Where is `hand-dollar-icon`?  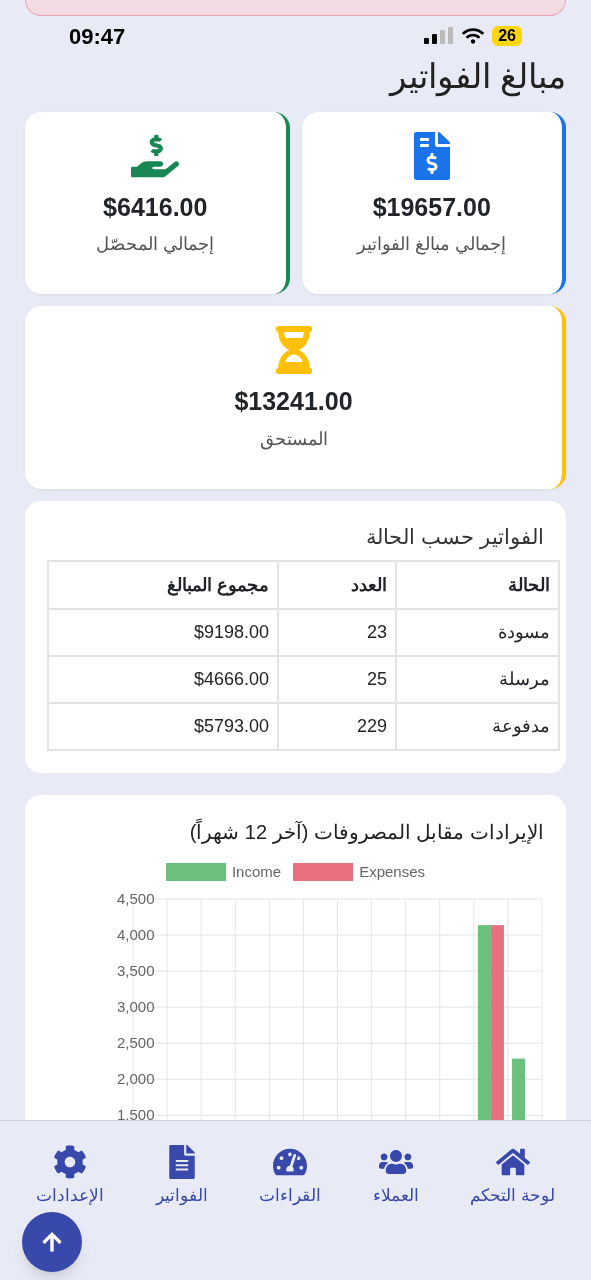 hand-dollar-icon is located at coordinates (155, 156).